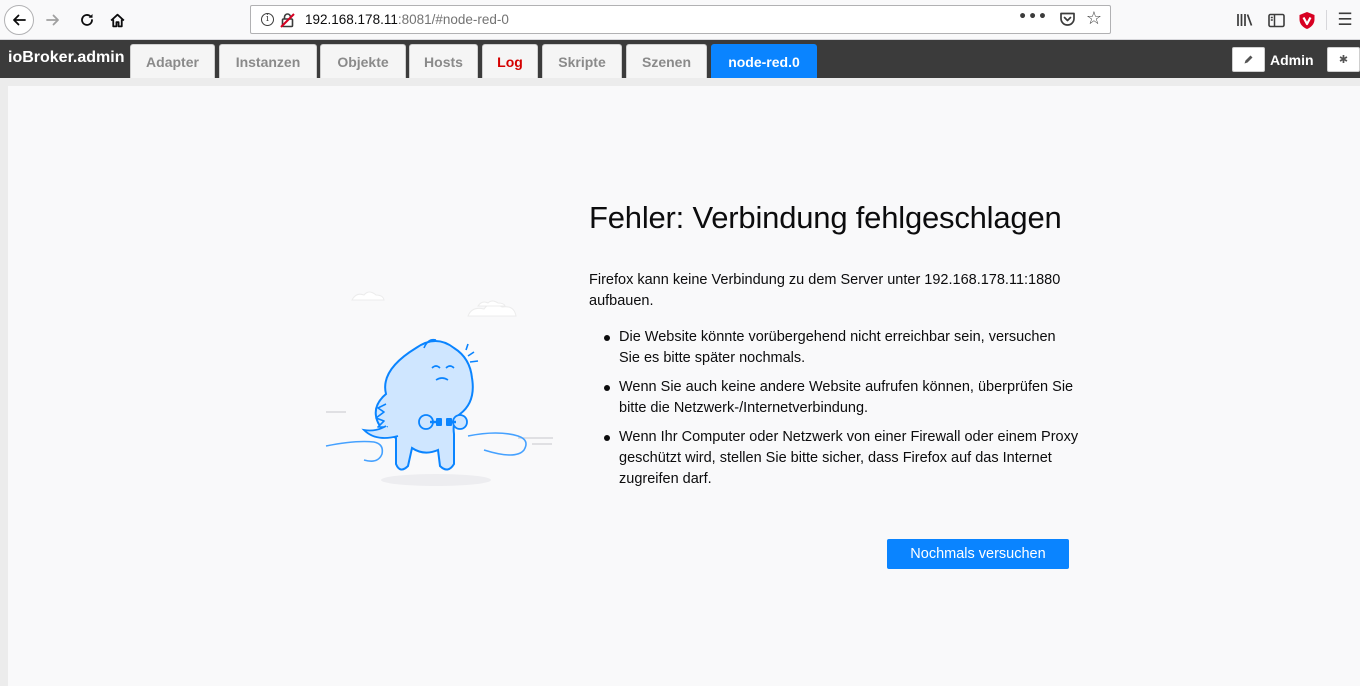 The image size is (1360, 686). I want to click on sidebar-icon, so click(1276, 20).